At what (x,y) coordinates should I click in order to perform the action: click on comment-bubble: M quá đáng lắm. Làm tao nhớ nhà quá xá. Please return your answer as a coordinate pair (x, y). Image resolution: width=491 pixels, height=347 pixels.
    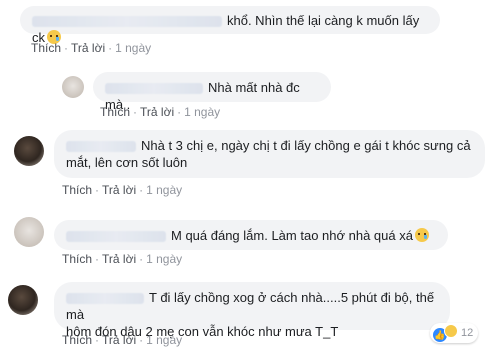
    Looking at the image, I should click on (251, 235).